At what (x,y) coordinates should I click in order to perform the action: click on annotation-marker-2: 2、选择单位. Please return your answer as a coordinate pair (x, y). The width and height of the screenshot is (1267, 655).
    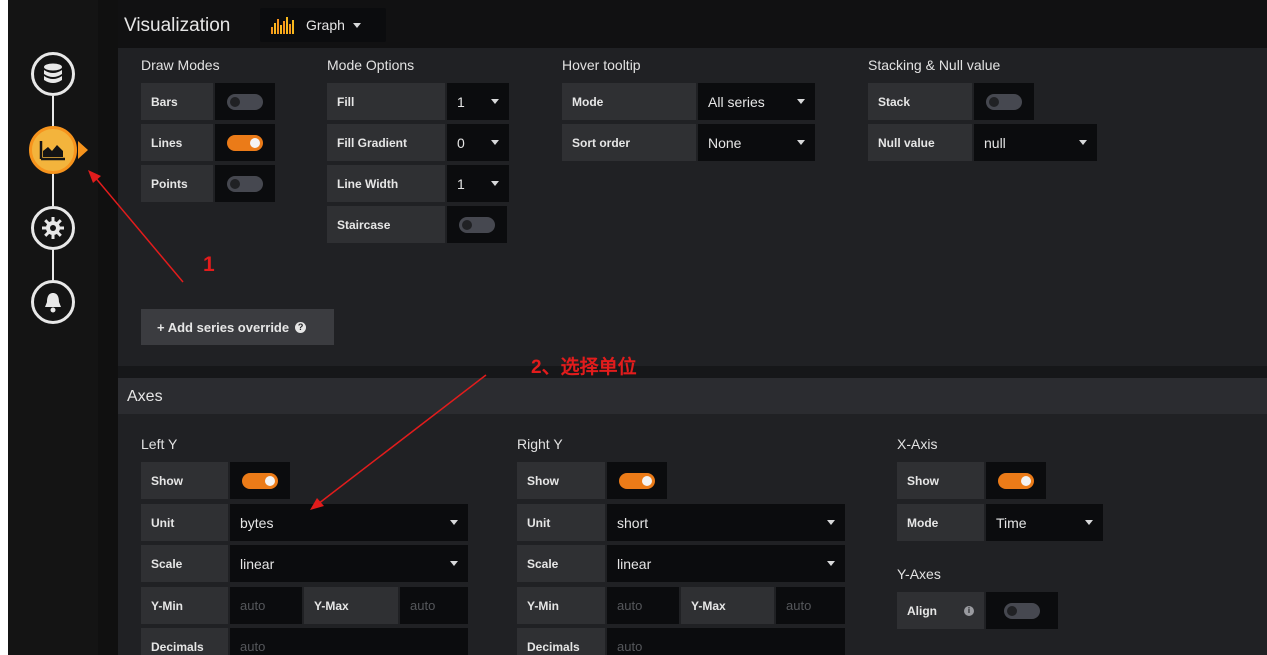
    Looking at the image, I should click on (584, 367).